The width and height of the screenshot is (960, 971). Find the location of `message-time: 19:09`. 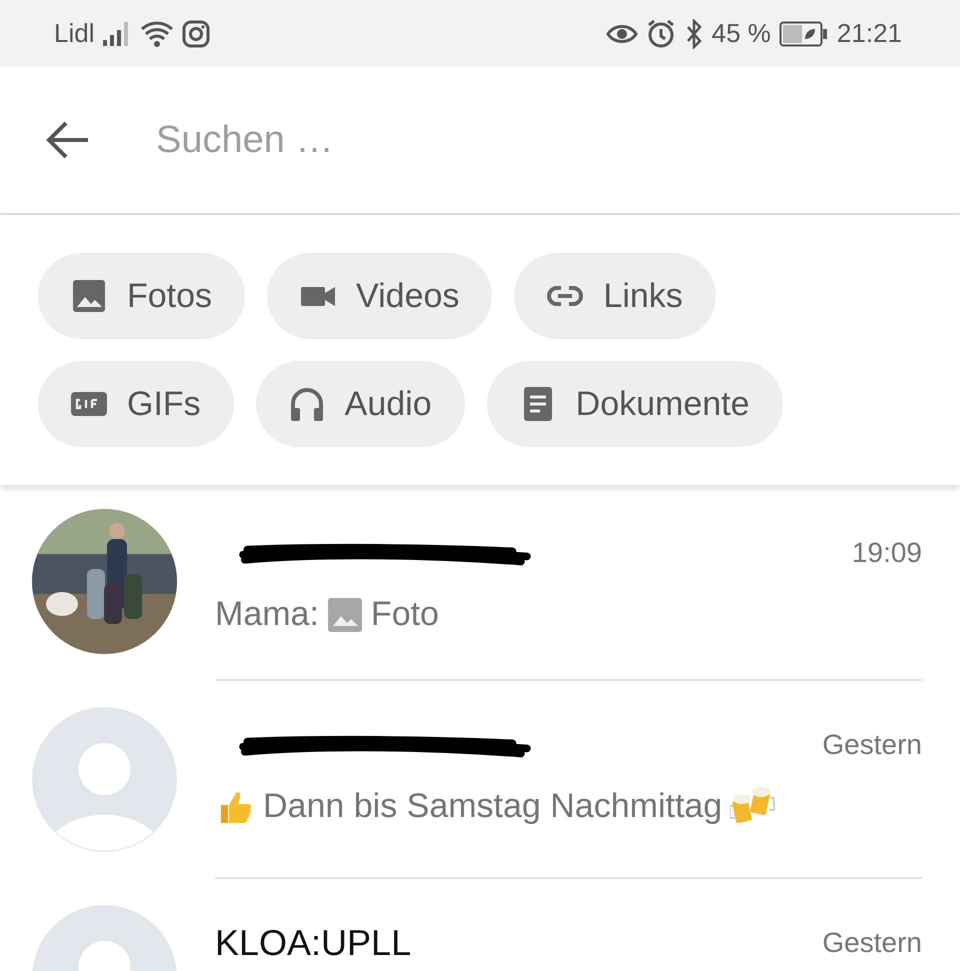

message-time: 19:09 is located at coordinates (887, 553).